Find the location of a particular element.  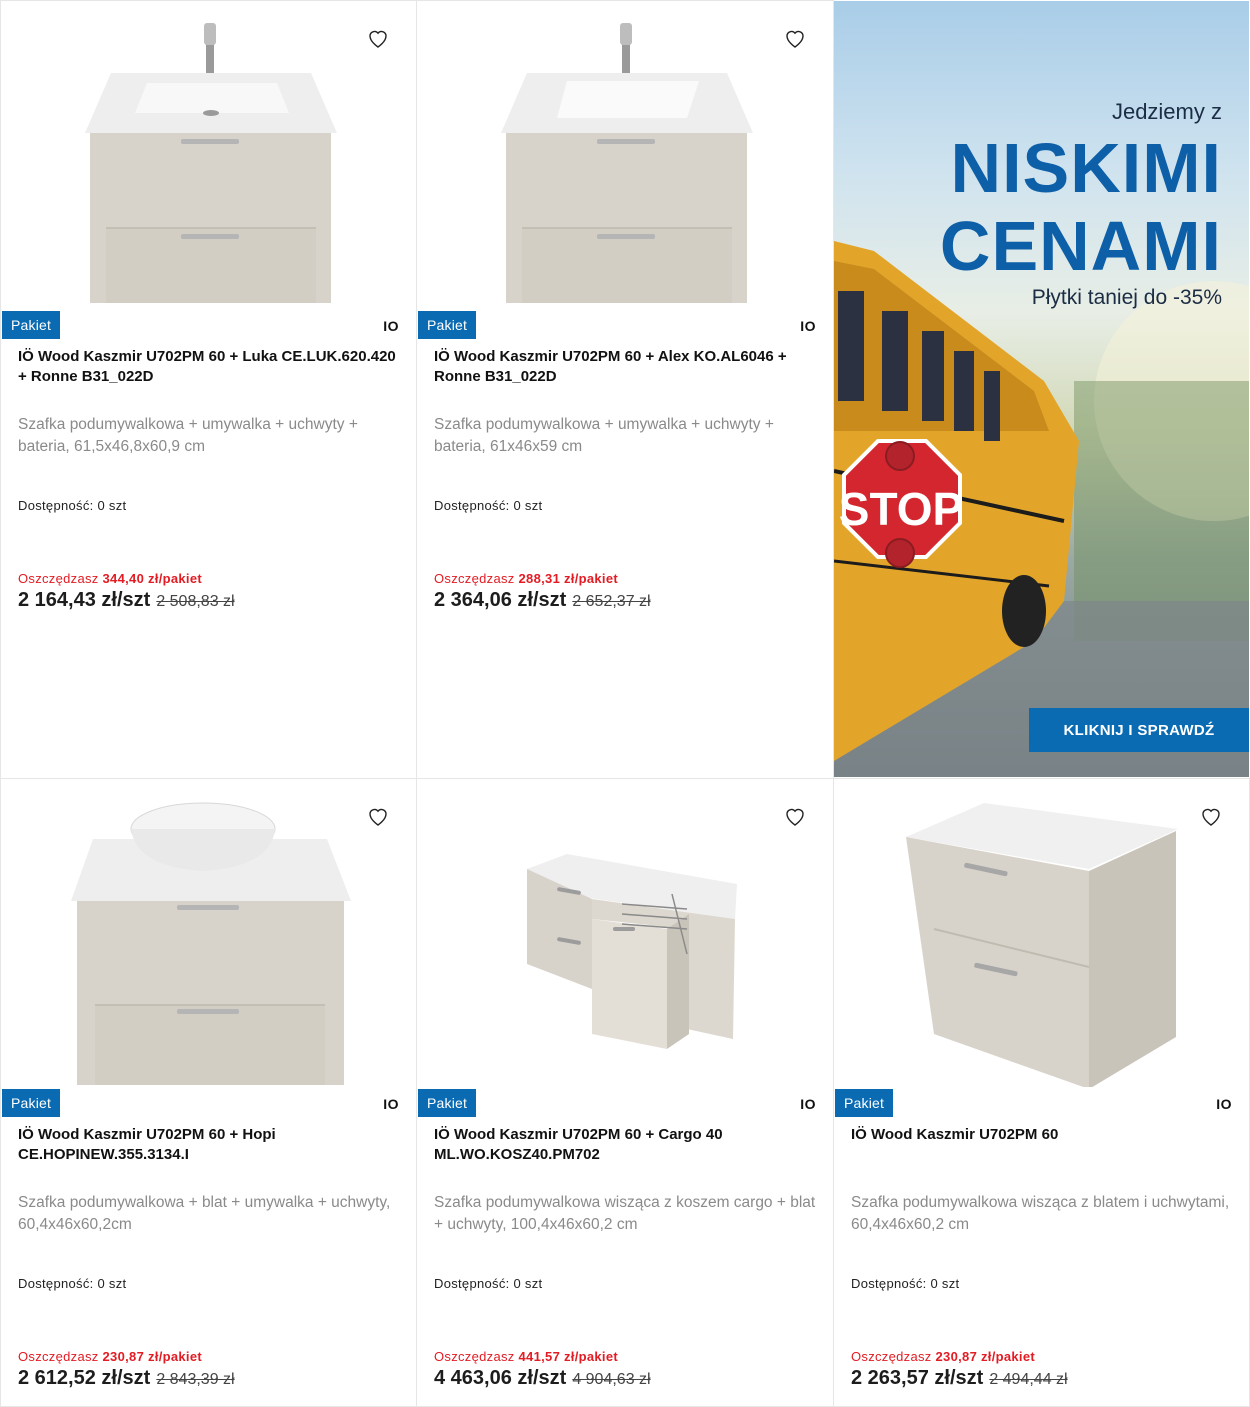

old-price: 4 904,63 zł is located at coordinates (611, 1379).